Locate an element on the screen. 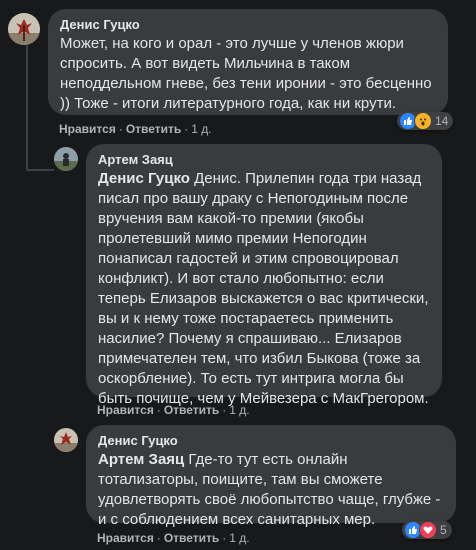  reactions-summary: 14 is located at coordinates (425, 121).